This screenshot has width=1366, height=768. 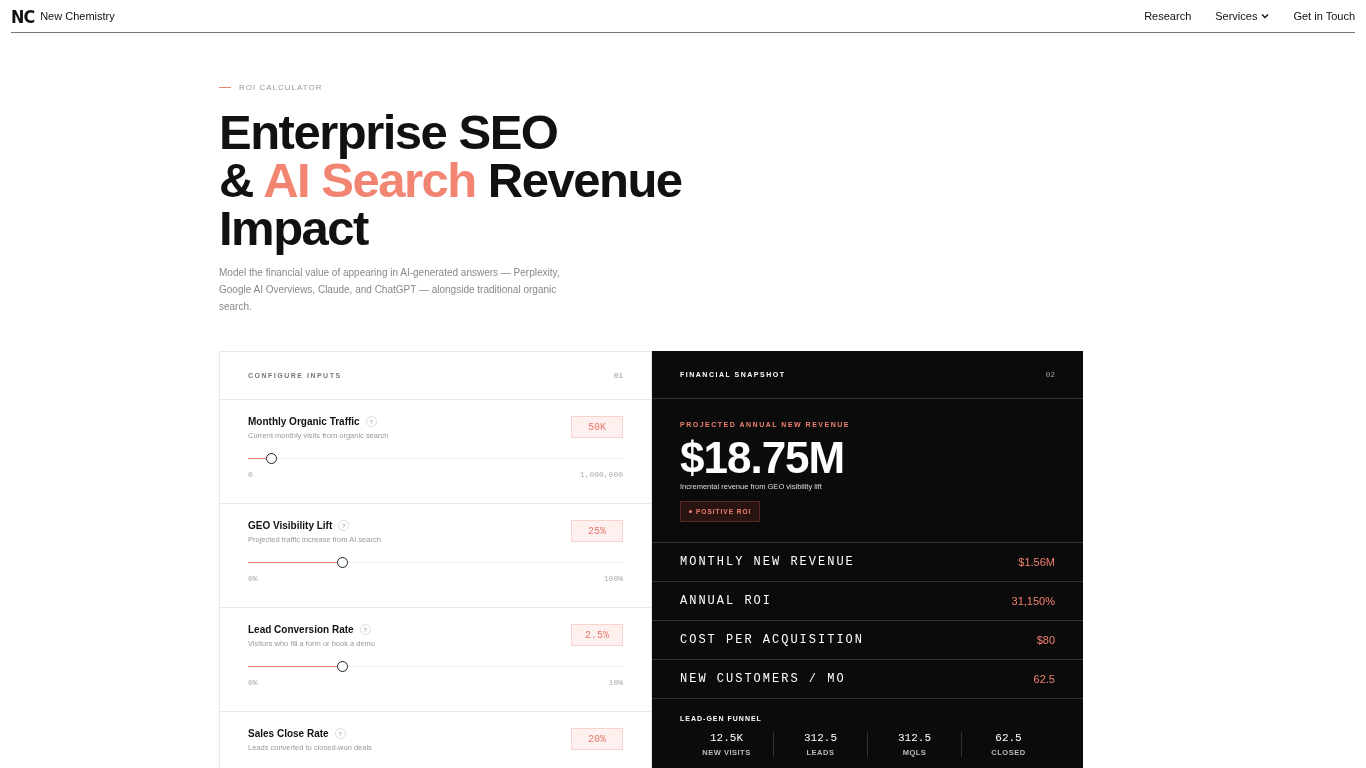 I want to click on nav-link: Get in Touch, so click(x=1324, y=16).